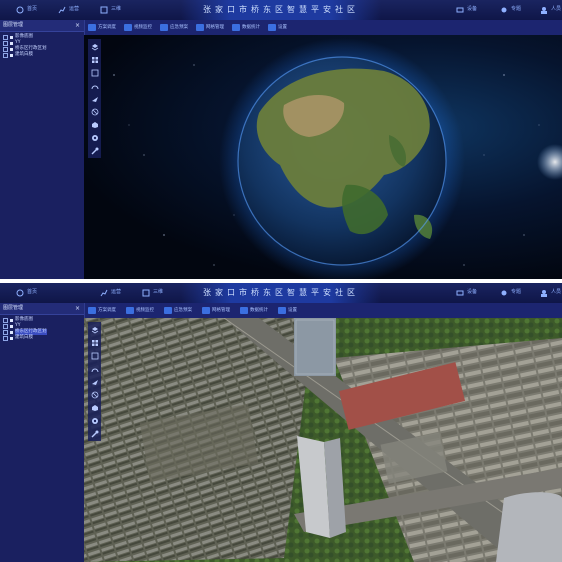 The image size is (562, 562). I want to click on star-flare, so click(549, 162).